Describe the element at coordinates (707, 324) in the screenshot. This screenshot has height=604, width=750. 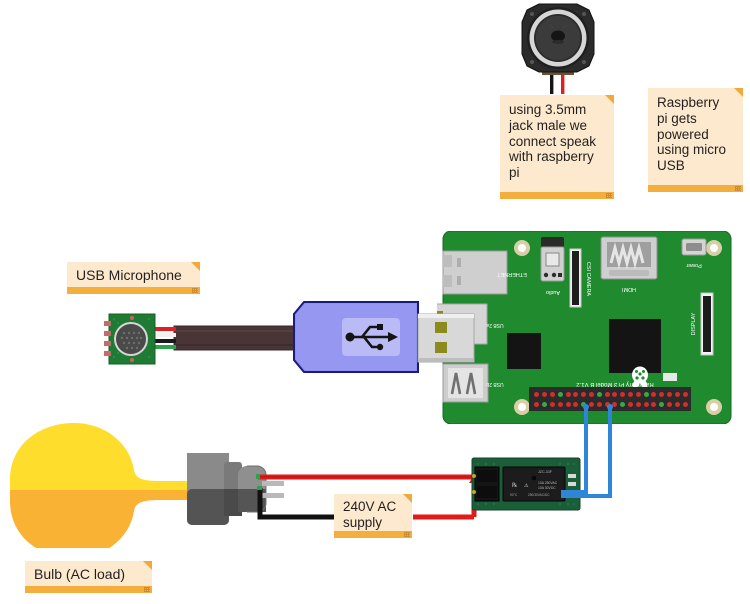
I see `pi-port-display` at that location.